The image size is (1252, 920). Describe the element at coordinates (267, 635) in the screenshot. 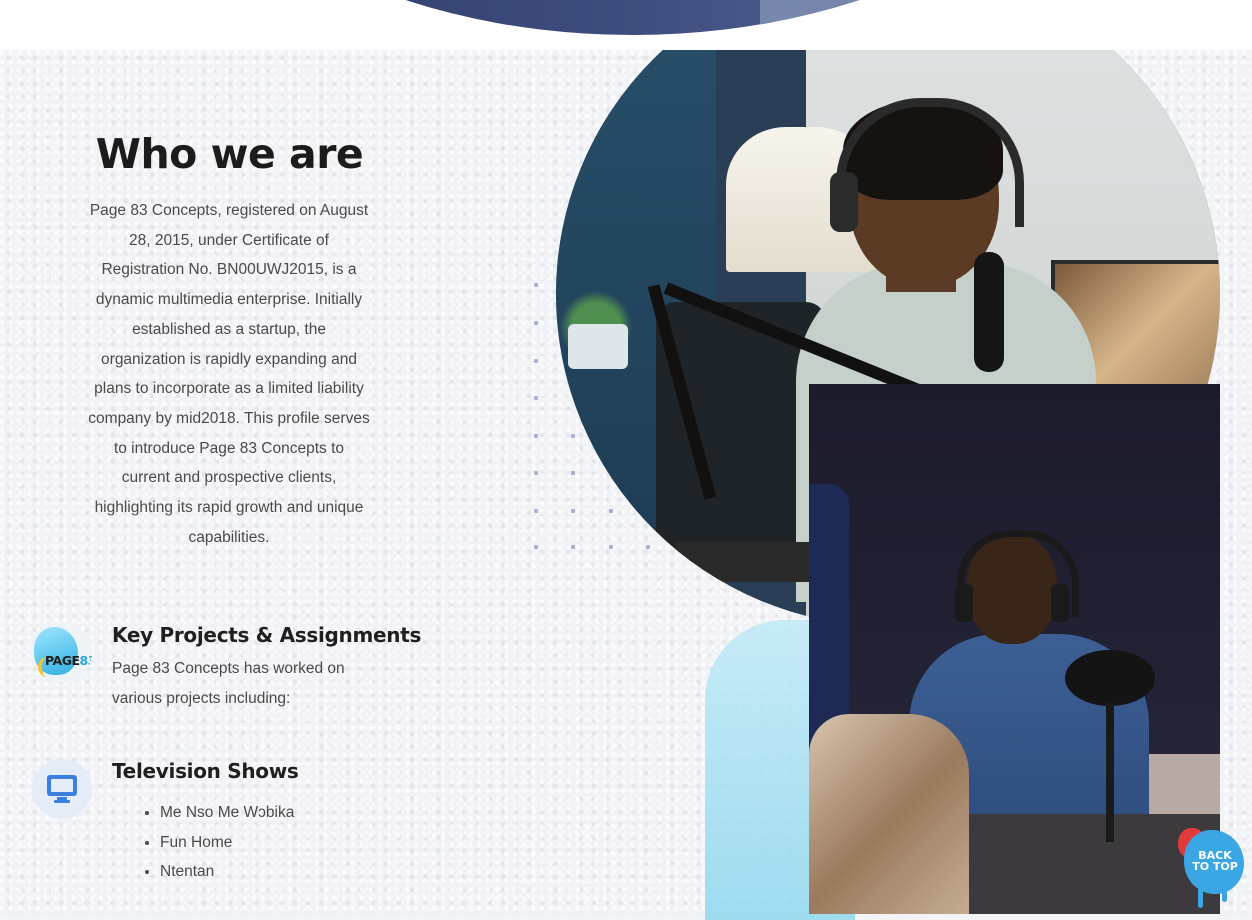

I see `projects-title: Key Projects & Assignments` at that location.